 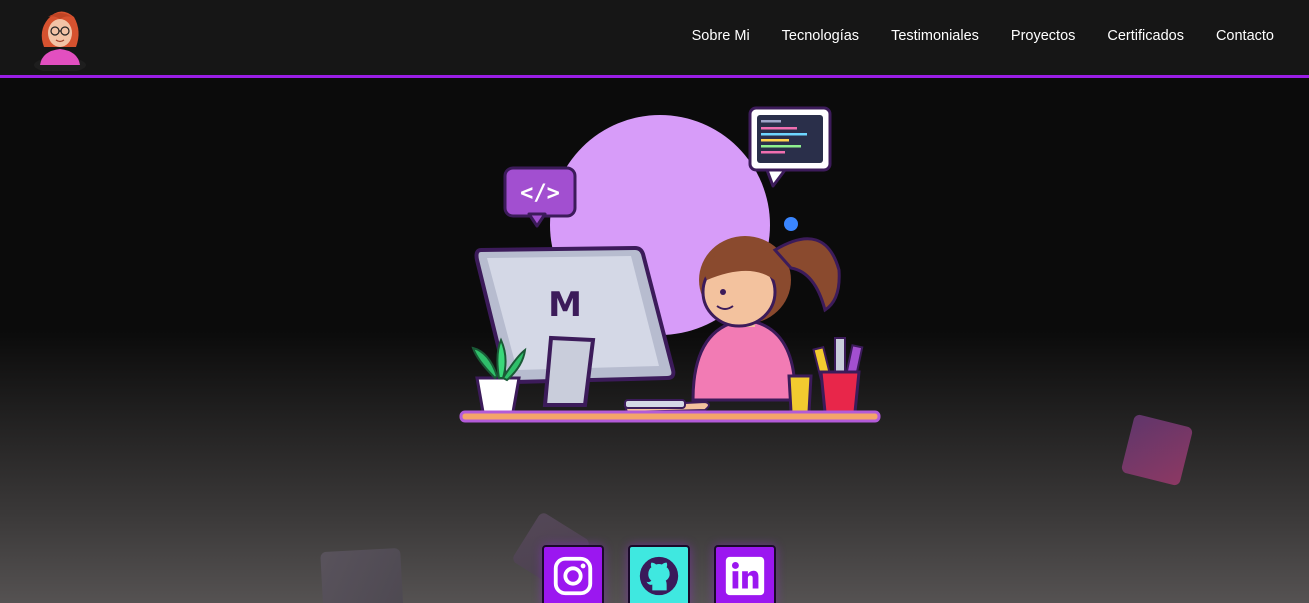 I want to click on svg-text: M, so click(x=565, y=305).